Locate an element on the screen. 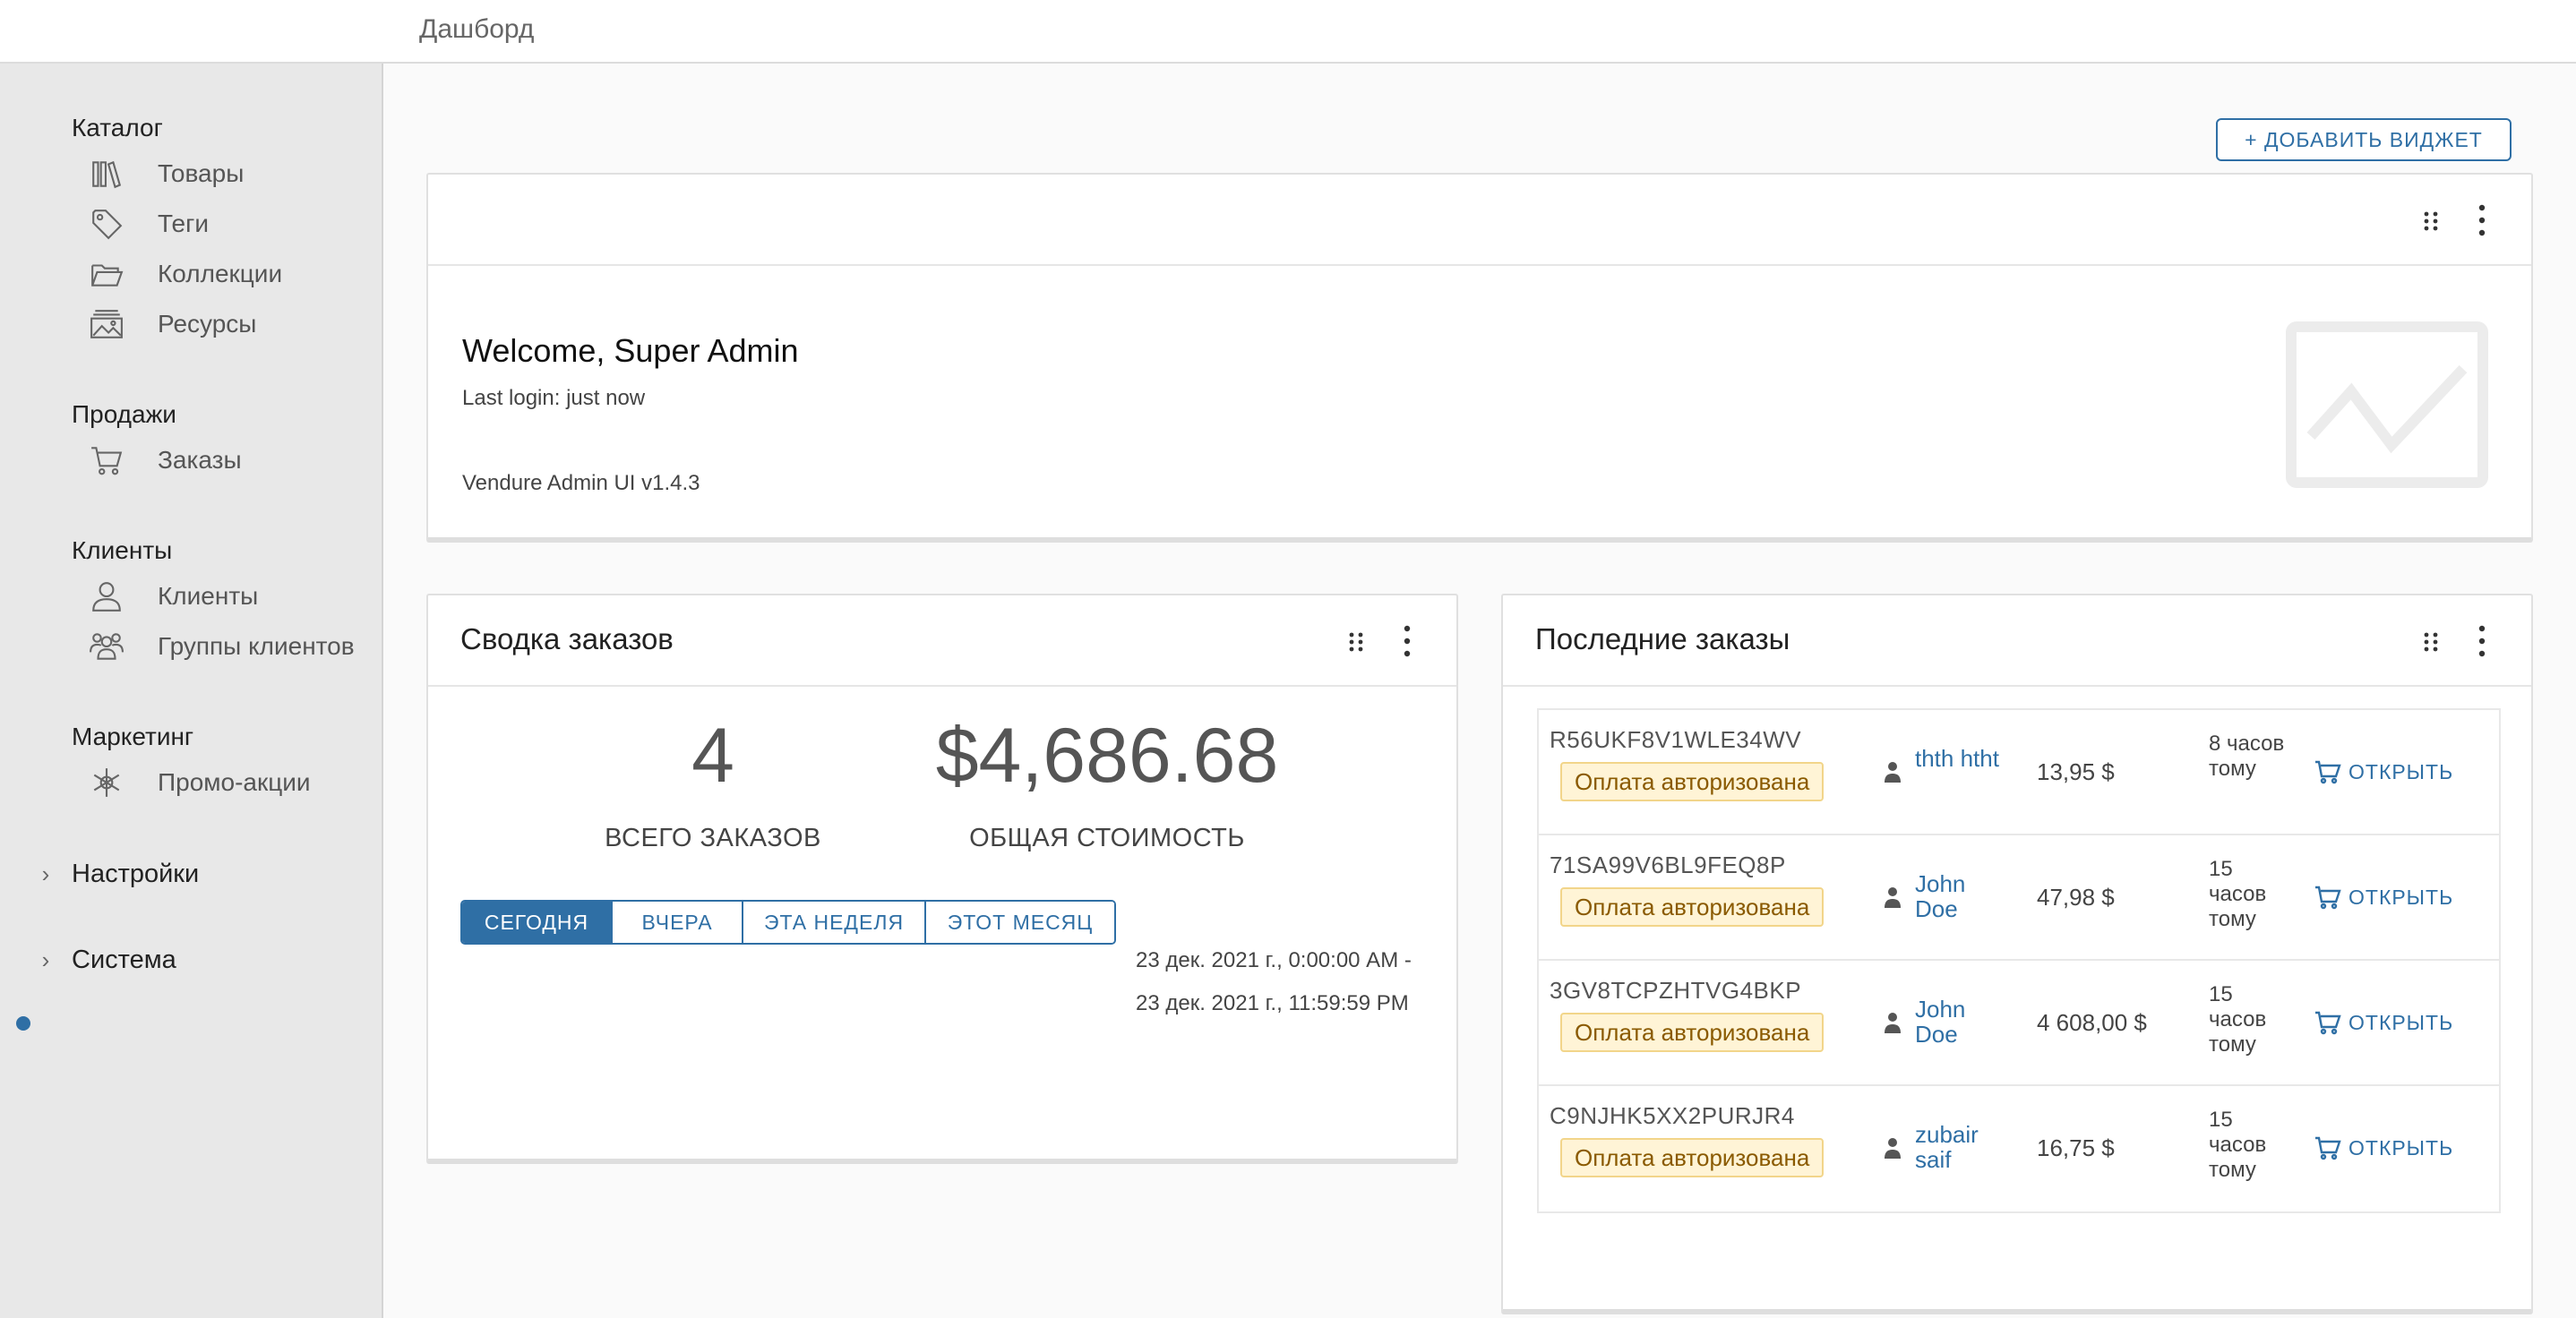 The height and width of the screenshot is (1318, 2576). sidebar-group-settings: › Настройки is located at coordinates (118, 874).